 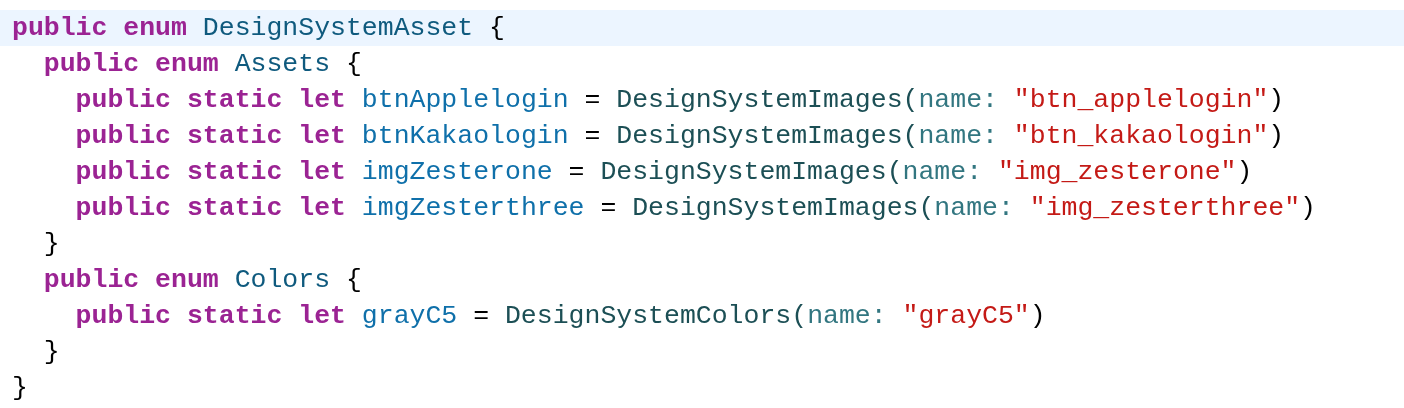 What do you see at coordinates (465, 100) in the screenshot?
I see `identifier: btnApplelogin` at bounding box center [465, 100].